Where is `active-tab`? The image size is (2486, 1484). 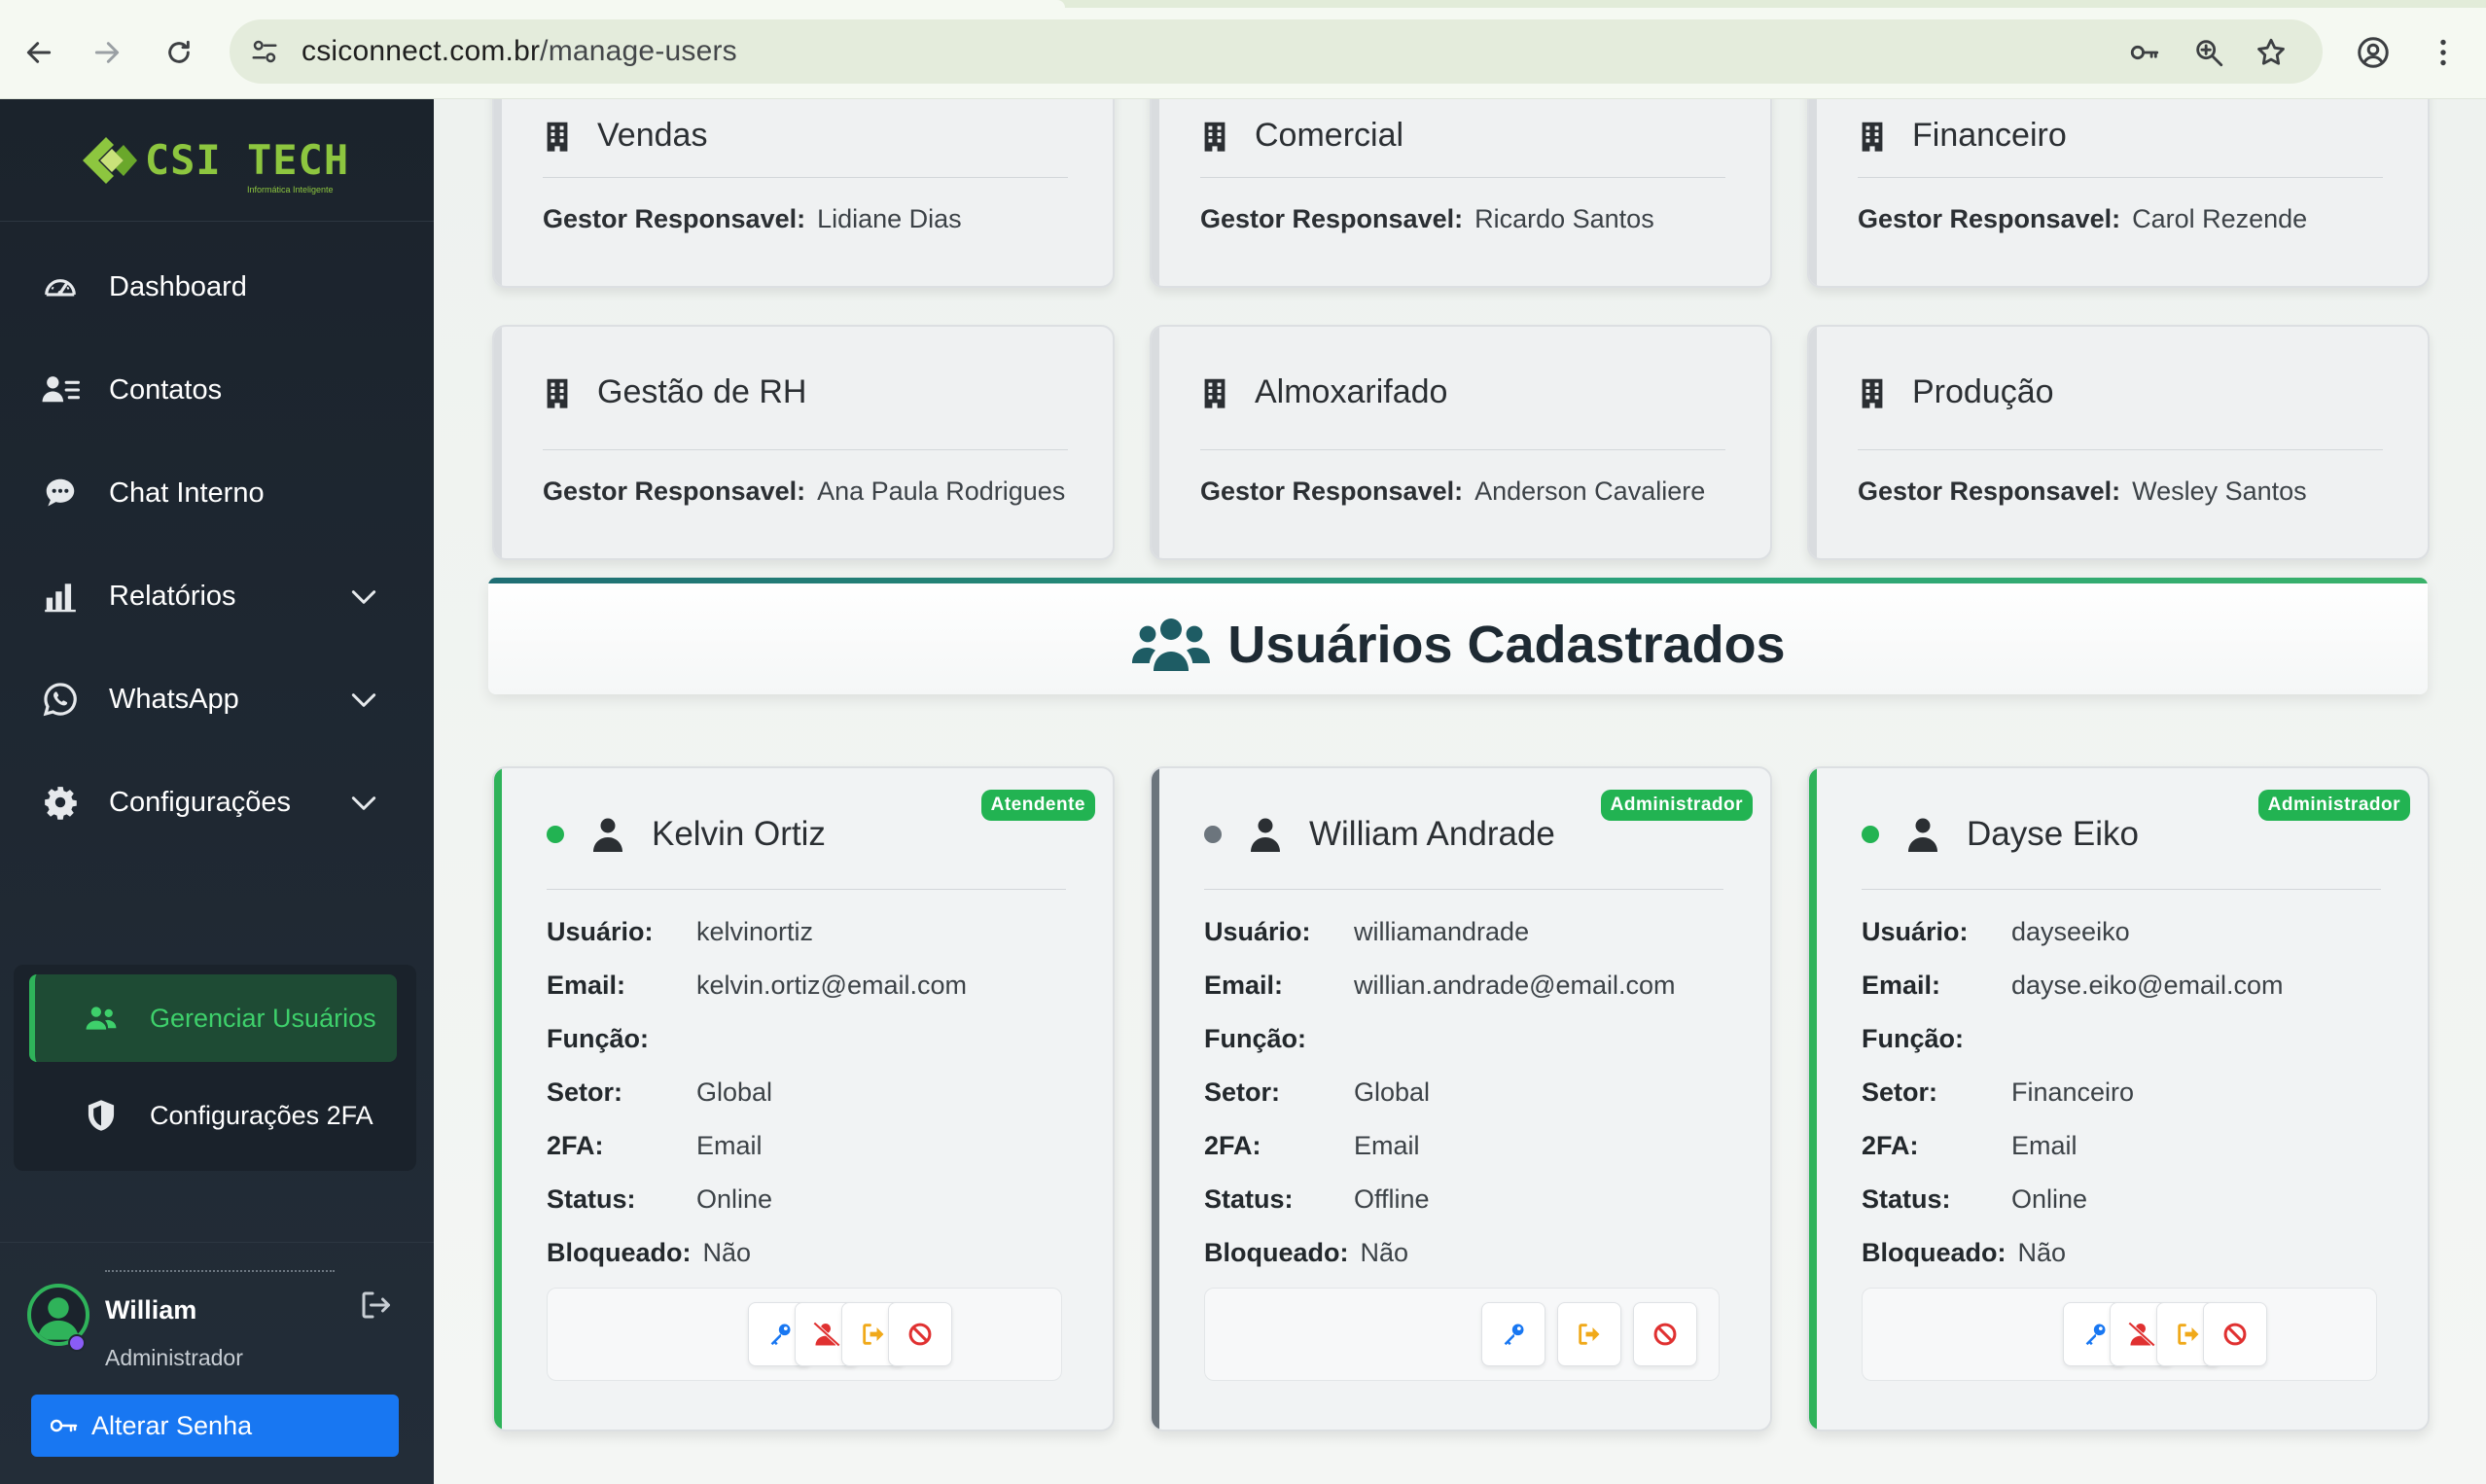
active-tab is located at coordinates (532, 4).